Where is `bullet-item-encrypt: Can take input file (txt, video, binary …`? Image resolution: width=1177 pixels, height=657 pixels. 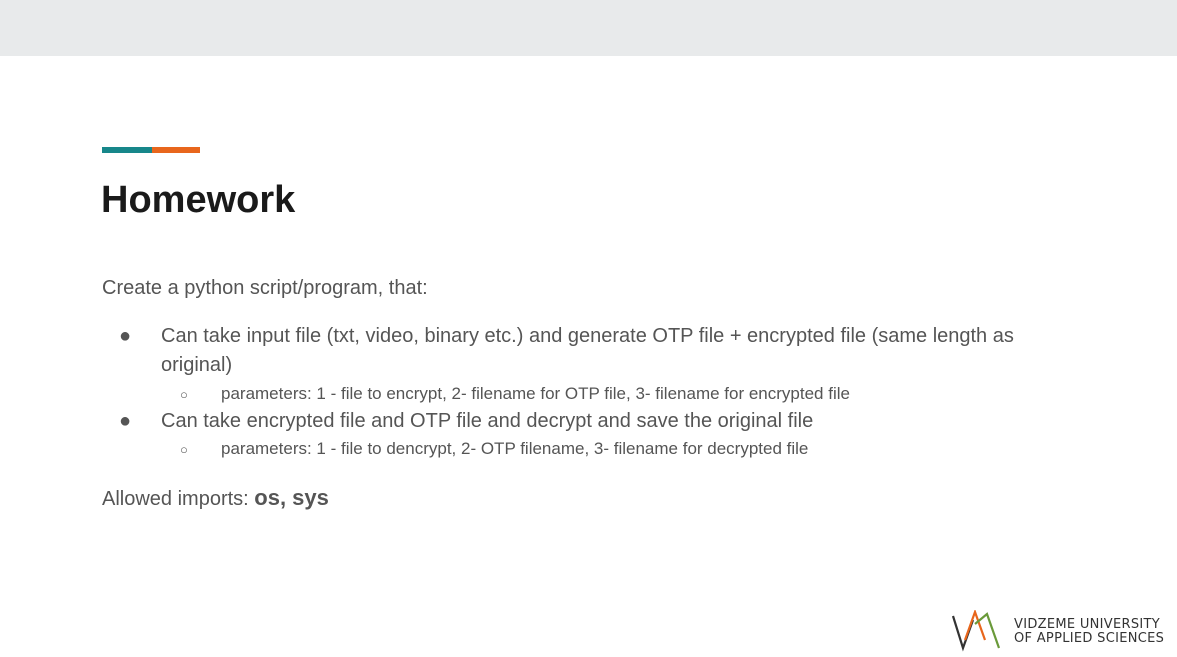
bullet-item-encrypt: Can take input file (txt, video, binary … is located at coordinates (587, 350).